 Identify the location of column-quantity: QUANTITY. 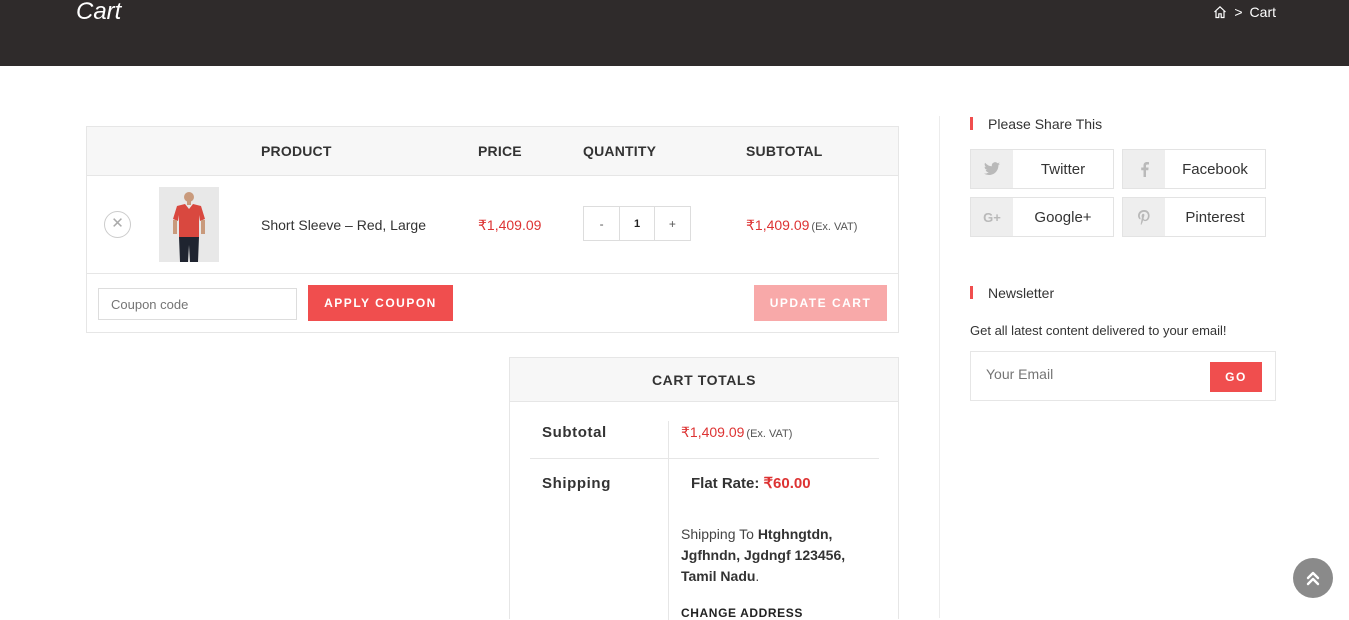
(620, 151).